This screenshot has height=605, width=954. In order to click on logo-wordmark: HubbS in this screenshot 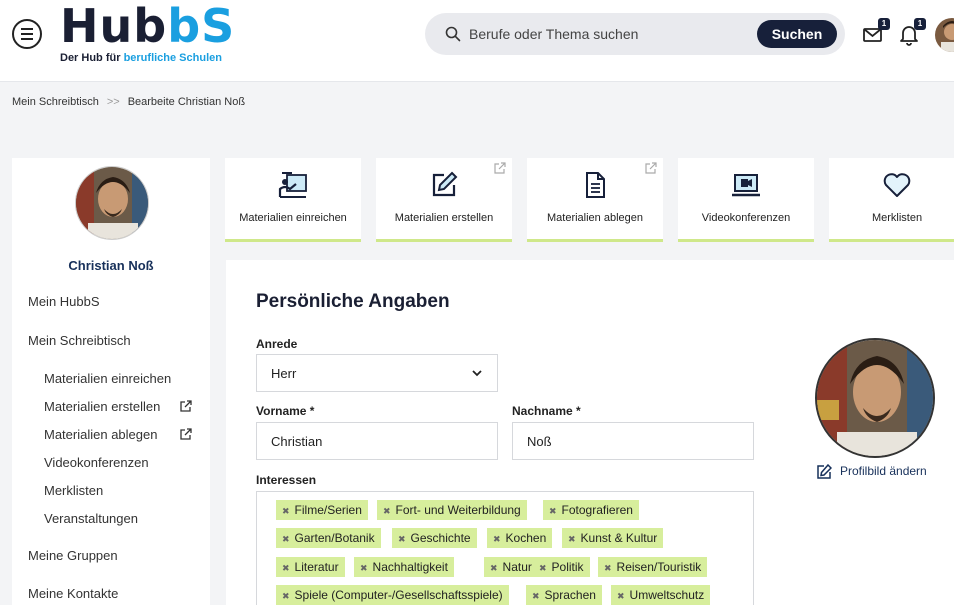, I will do `click(148, 26)`.